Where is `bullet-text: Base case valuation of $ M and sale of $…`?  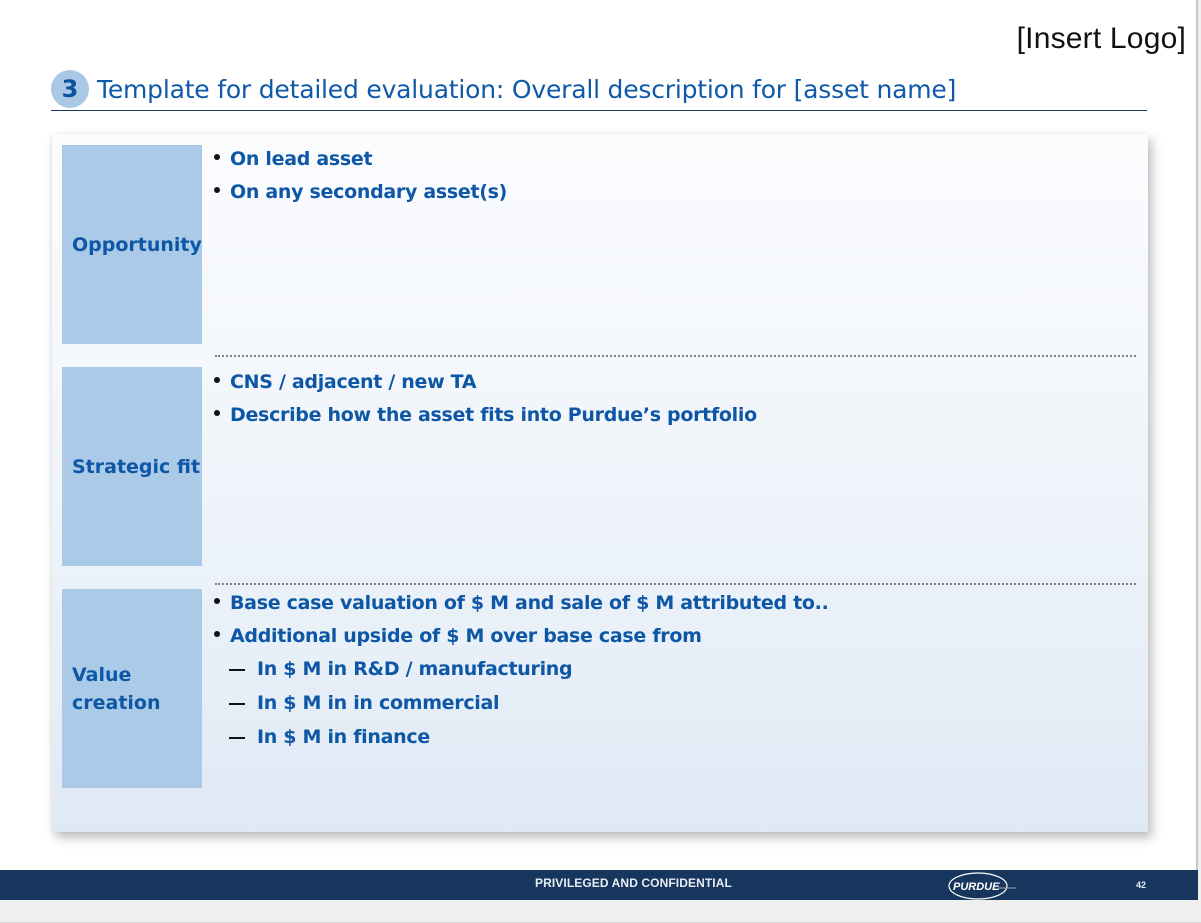 bullet-text: Base case valuation of $ M and sale of $… is located at coordinates (529, 603).